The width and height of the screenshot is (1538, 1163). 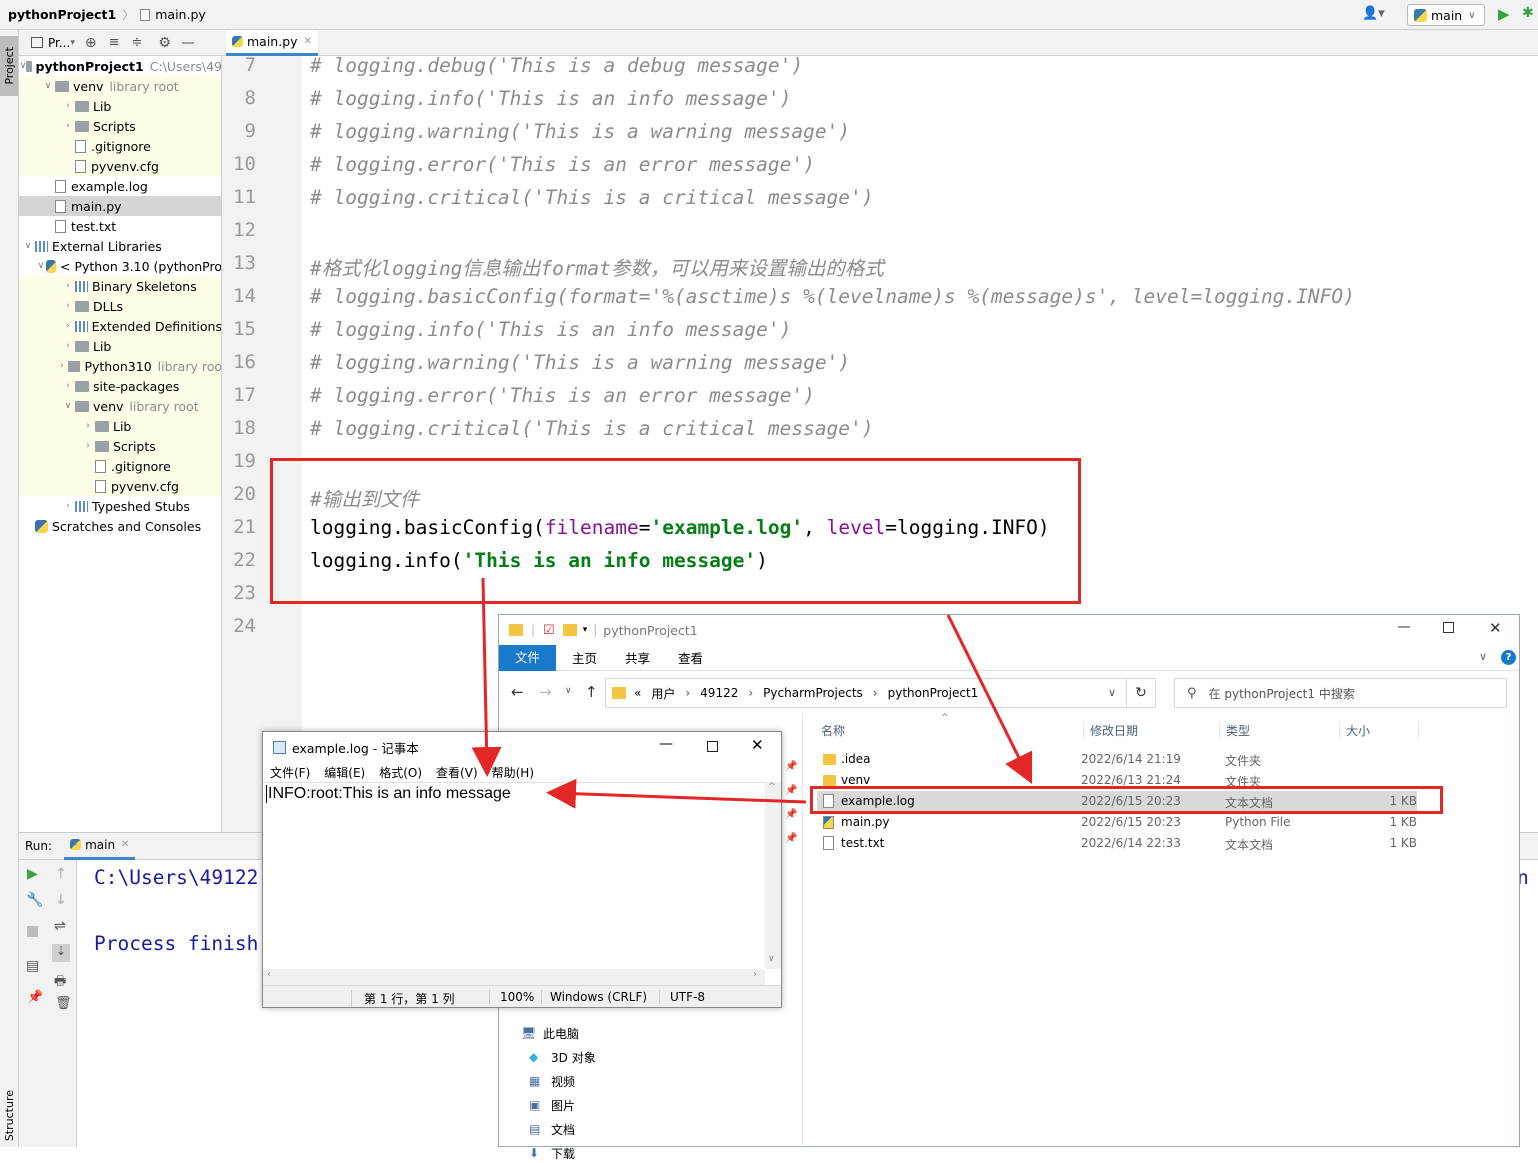 What do you see at coordinates (757, 745) in the screenshot?
I see `close-button: ✕` at bounding box center [757, 745].